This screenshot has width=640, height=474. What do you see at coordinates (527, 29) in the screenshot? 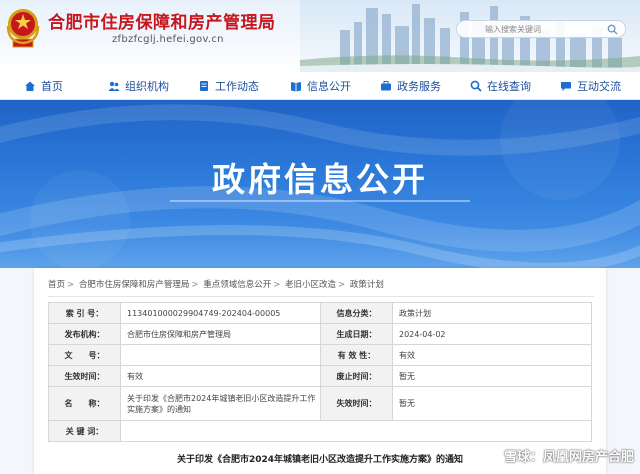
I see `search-input` at bounding box center [527, 29].